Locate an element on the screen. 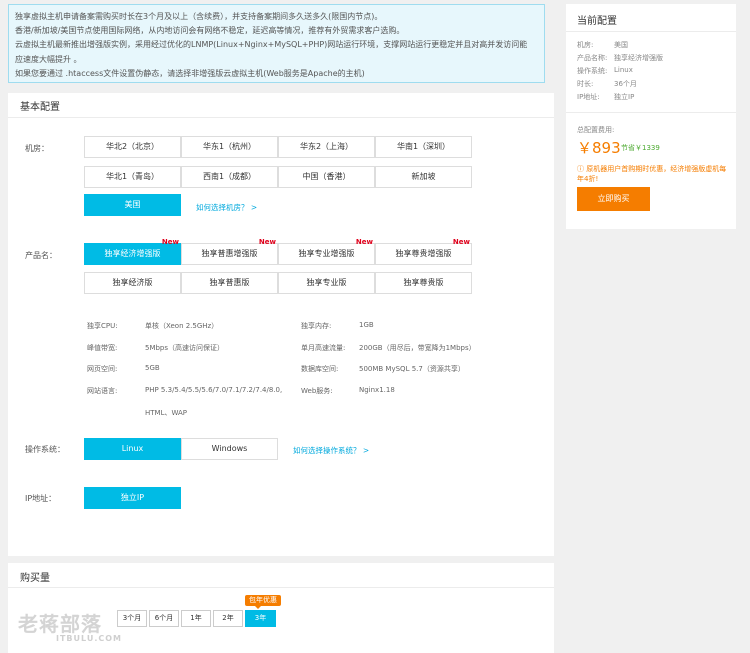  promo-warning: ⓘ 原机器用户首购期时优惠，经济增强版虚机每年4折! is located at coordinates (652, 174).